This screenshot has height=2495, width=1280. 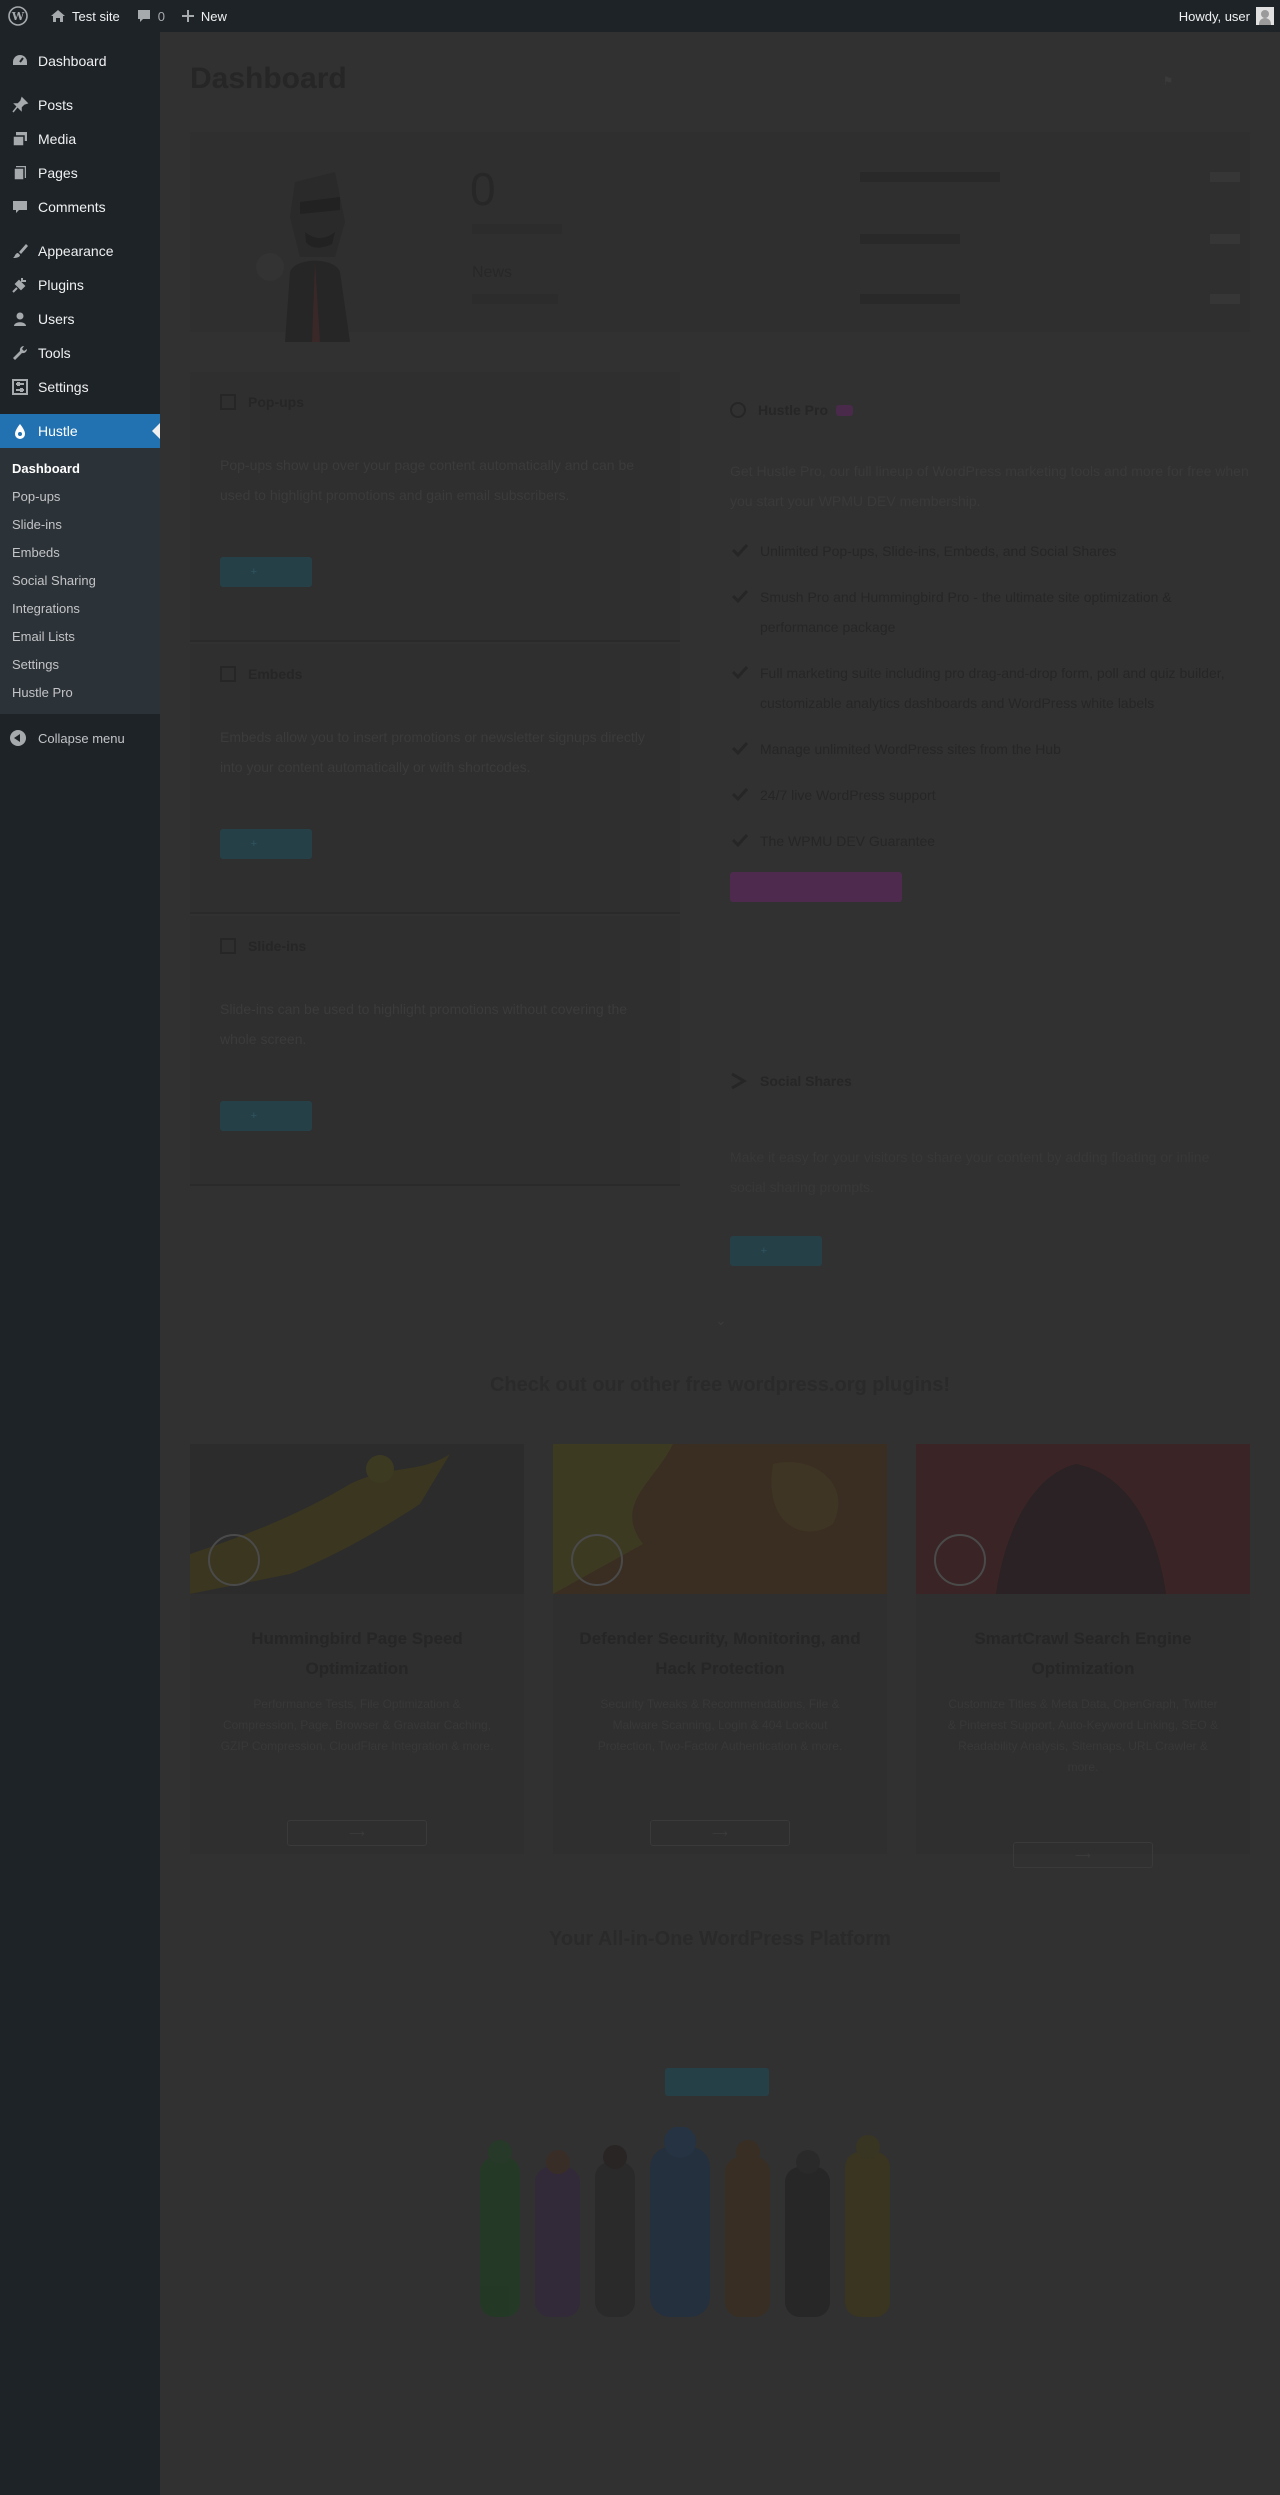 What do you see at coordinates (80, 431) in the screenshot?
I see `sidebar-item-hustle: Hustle` at bounding box center [80, 431].